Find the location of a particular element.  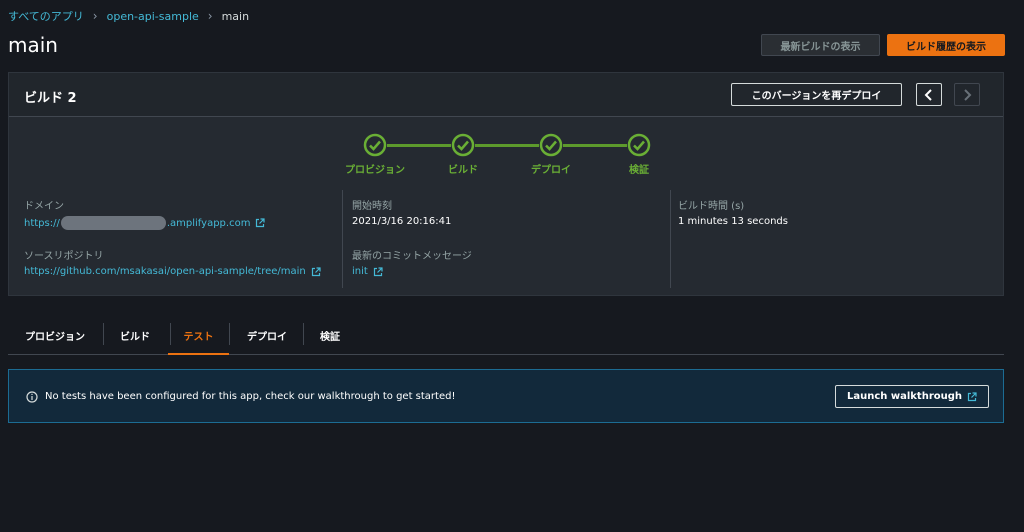

domain-label: ドメイン is located at coordinates (44, 206).